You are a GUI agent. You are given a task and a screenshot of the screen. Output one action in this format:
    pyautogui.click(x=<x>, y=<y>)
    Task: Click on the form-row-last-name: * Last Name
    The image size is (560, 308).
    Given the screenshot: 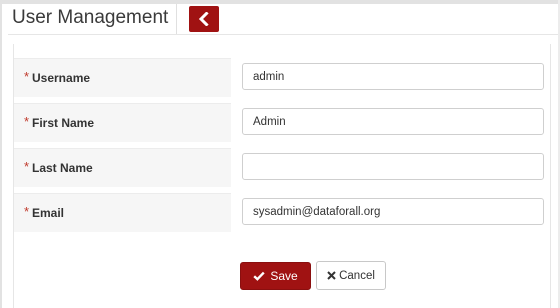 What is the action you would take?
    pyautogui.click(x=282, y=167)
    